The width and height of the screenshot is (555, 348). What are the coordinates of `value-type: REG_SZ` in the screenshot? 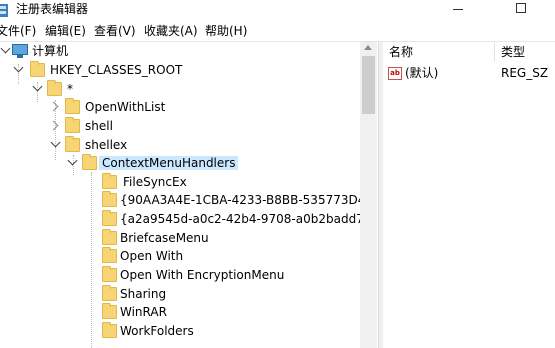 It's located at (525, 73).